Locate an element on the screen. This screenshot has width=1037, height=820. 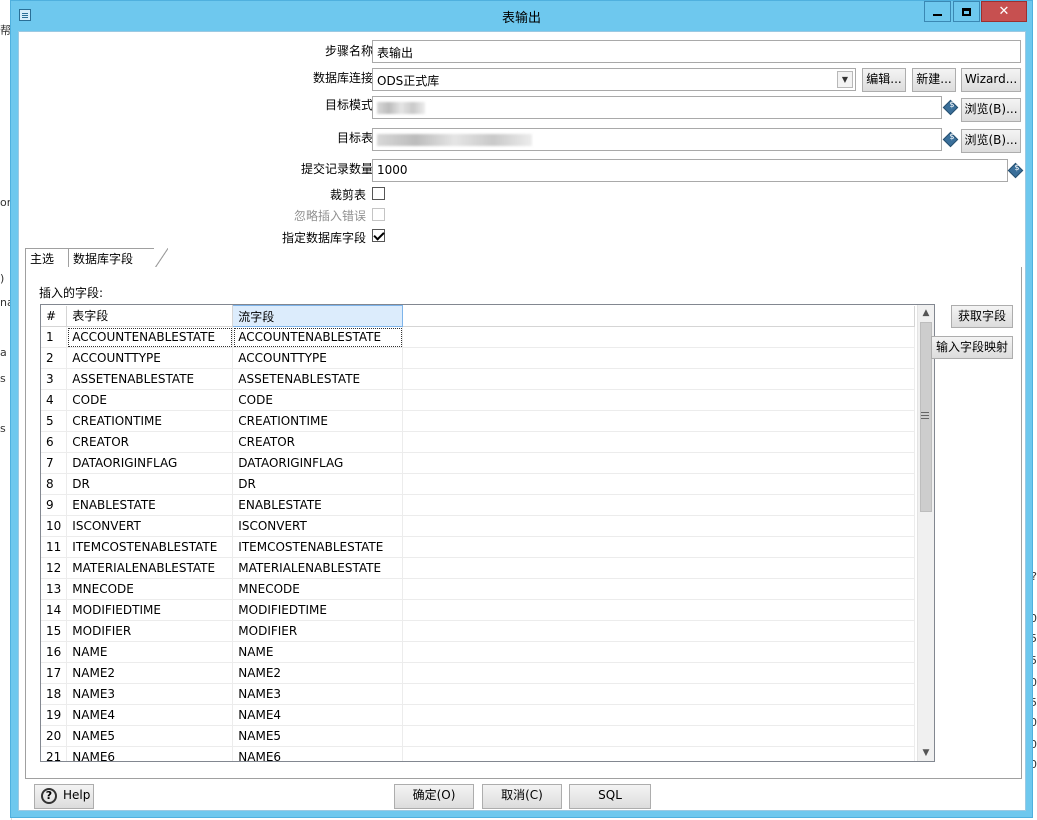
table-field-cell: NAME6 is located at coordinates (150, 753).